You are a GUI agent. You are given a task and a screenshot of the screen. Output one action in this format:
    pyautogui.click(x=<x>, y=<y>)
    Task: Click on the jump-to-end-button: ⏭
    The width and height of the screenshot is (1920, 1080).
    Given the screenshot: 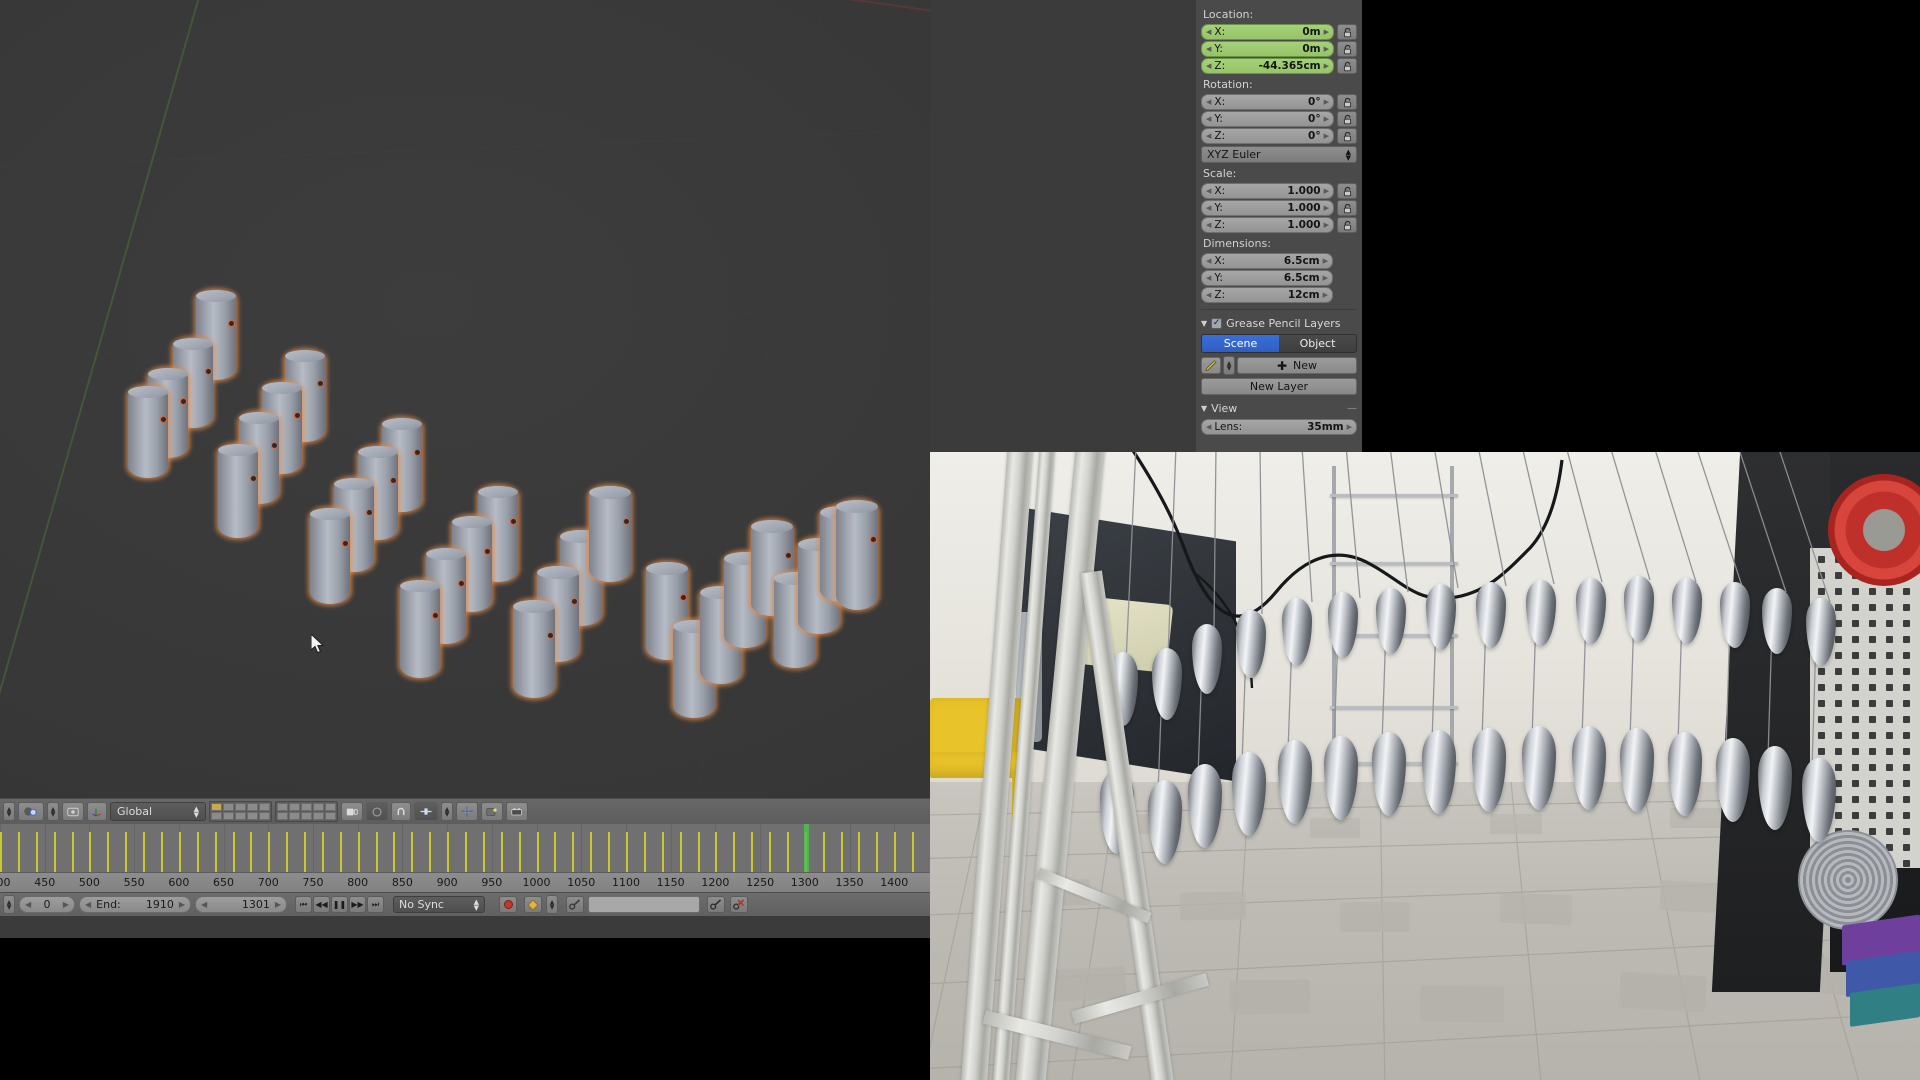 What is the action you would take?
    pyautogui.click(x=375, y=904)
    